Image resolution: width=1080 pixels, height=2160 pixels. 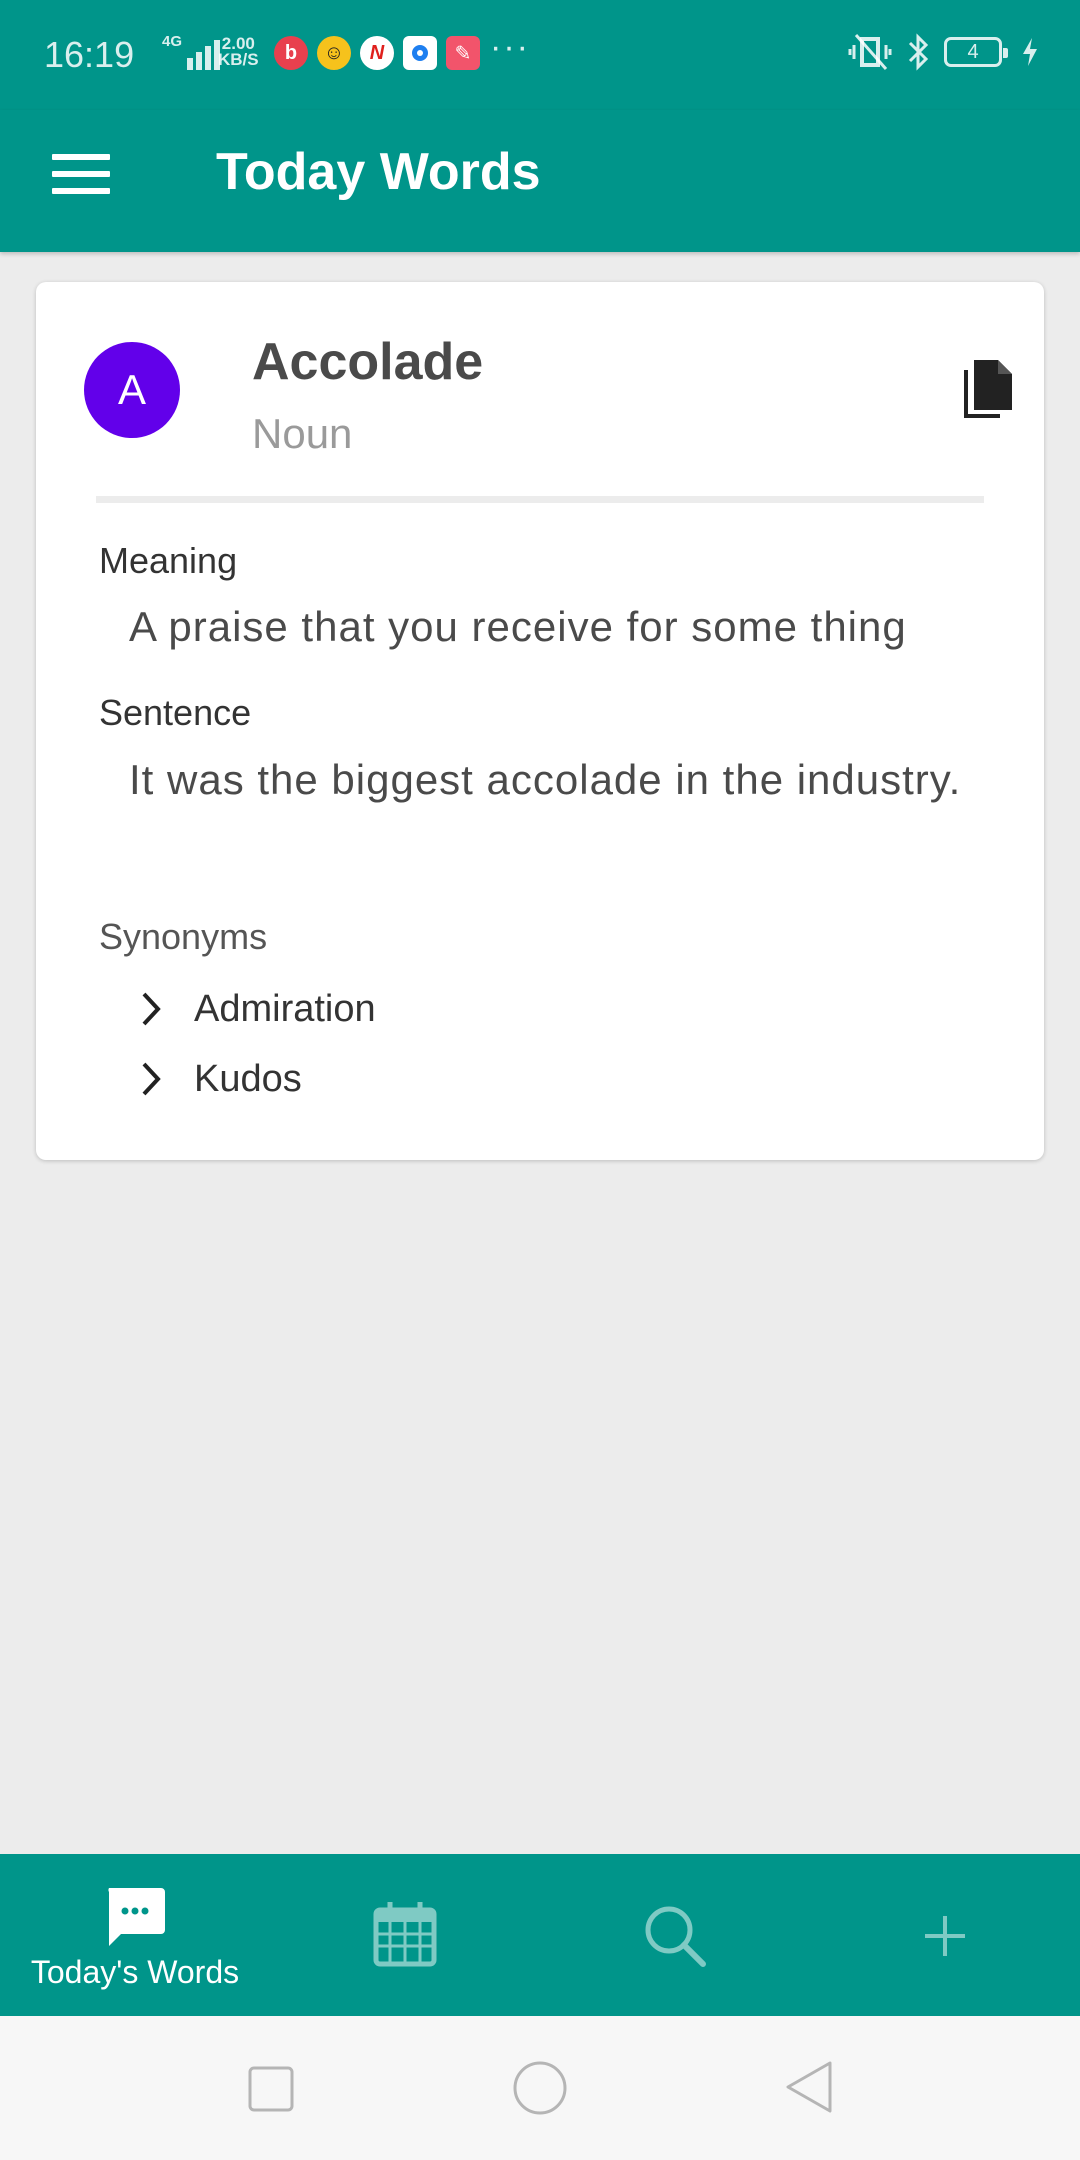 I want to click on notification-icons: b ☺ N ✎, so click(x=377, y=53).